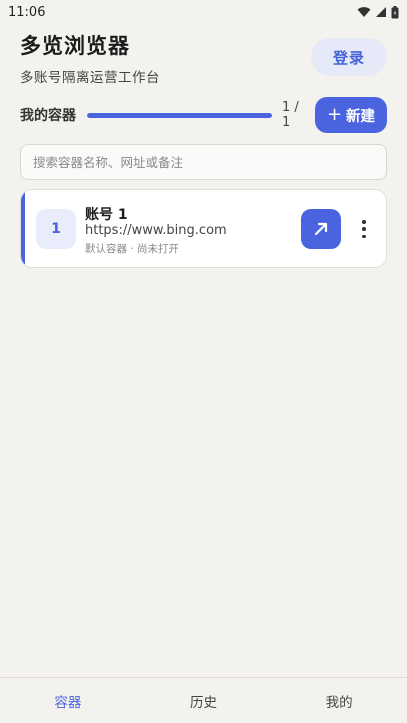 The image size is (407, 723). Describe the element at coordinates (132, 249) in the screenshot. I see `container-meta: 默认容器 · 尚未打开` at that location.